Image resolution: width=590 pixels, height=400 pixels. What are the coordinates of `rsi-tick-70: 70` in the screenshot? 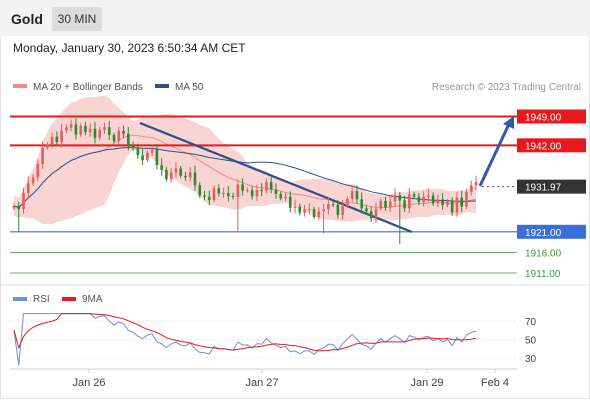 It's located at (531, 322).